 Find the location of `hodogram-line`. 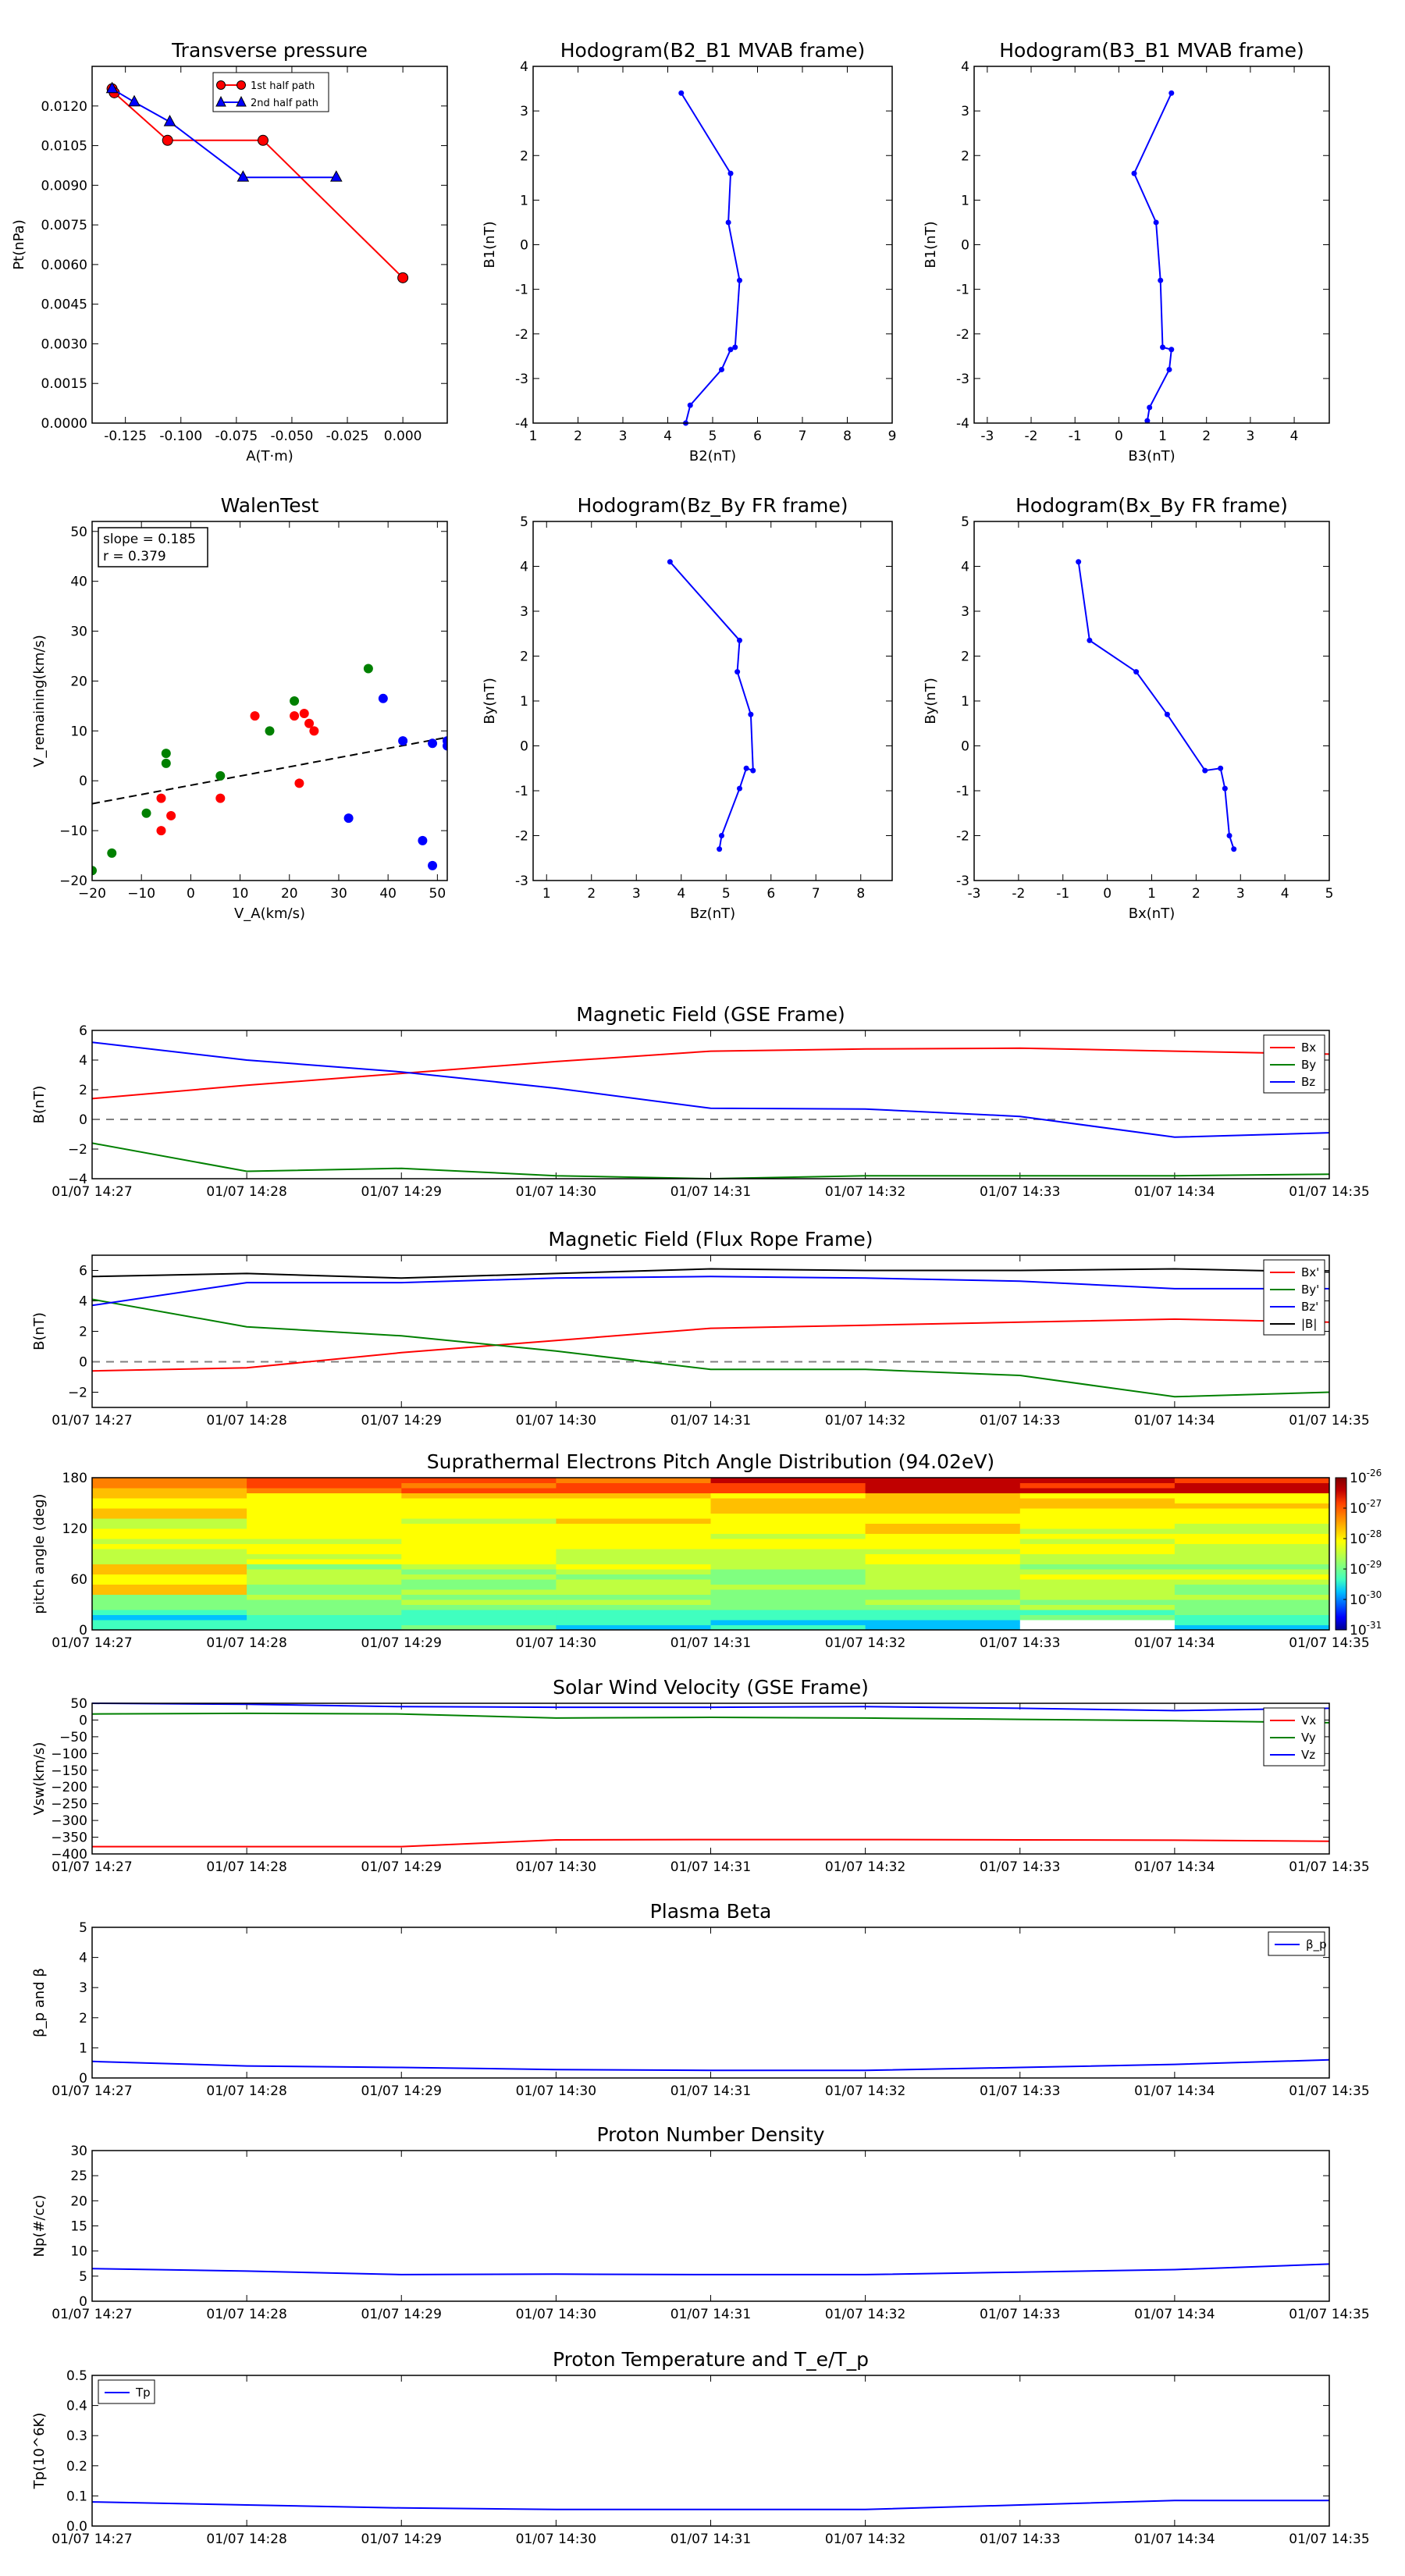

hodogram-line is located at coordinates (711, 258).